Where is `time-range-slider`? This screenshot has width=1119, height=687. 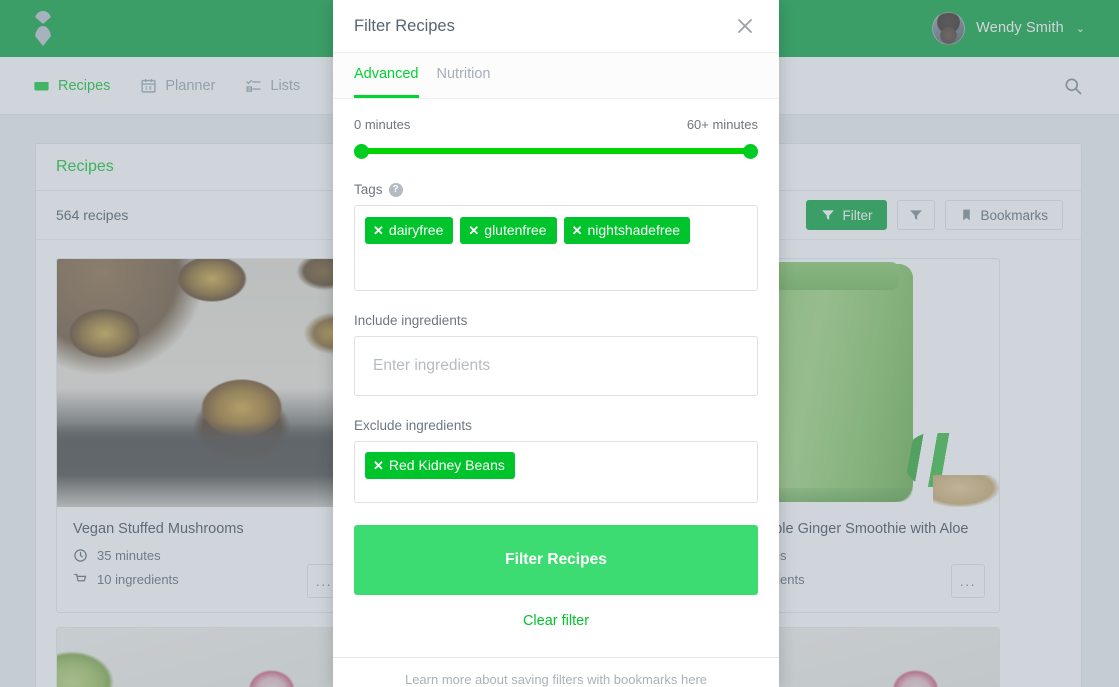 time-range-slider is located at coordinates (556, 151).